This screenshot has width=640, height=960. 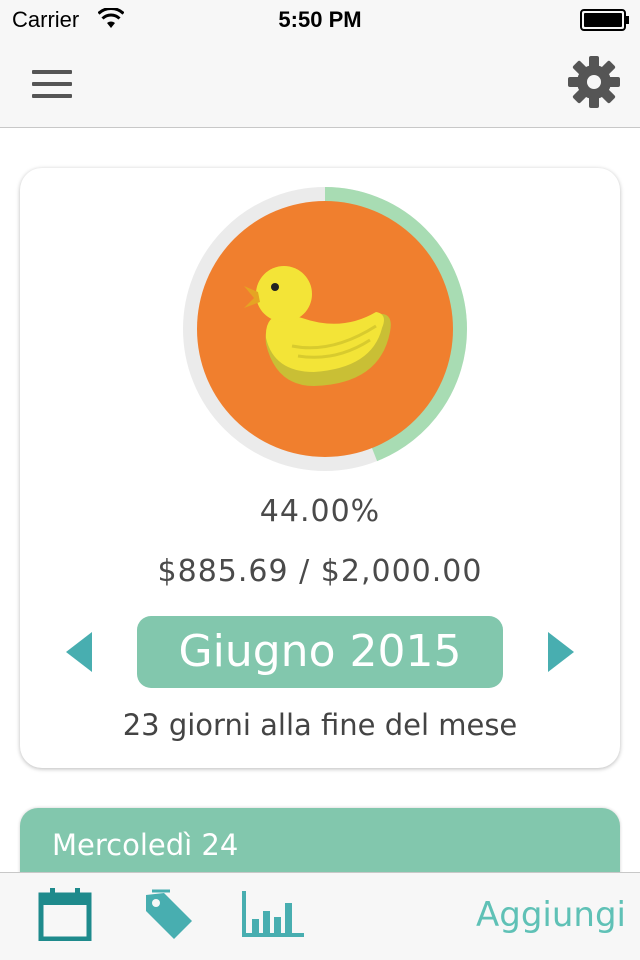 I want to click on menu-icon, so click(x=52, y=72).